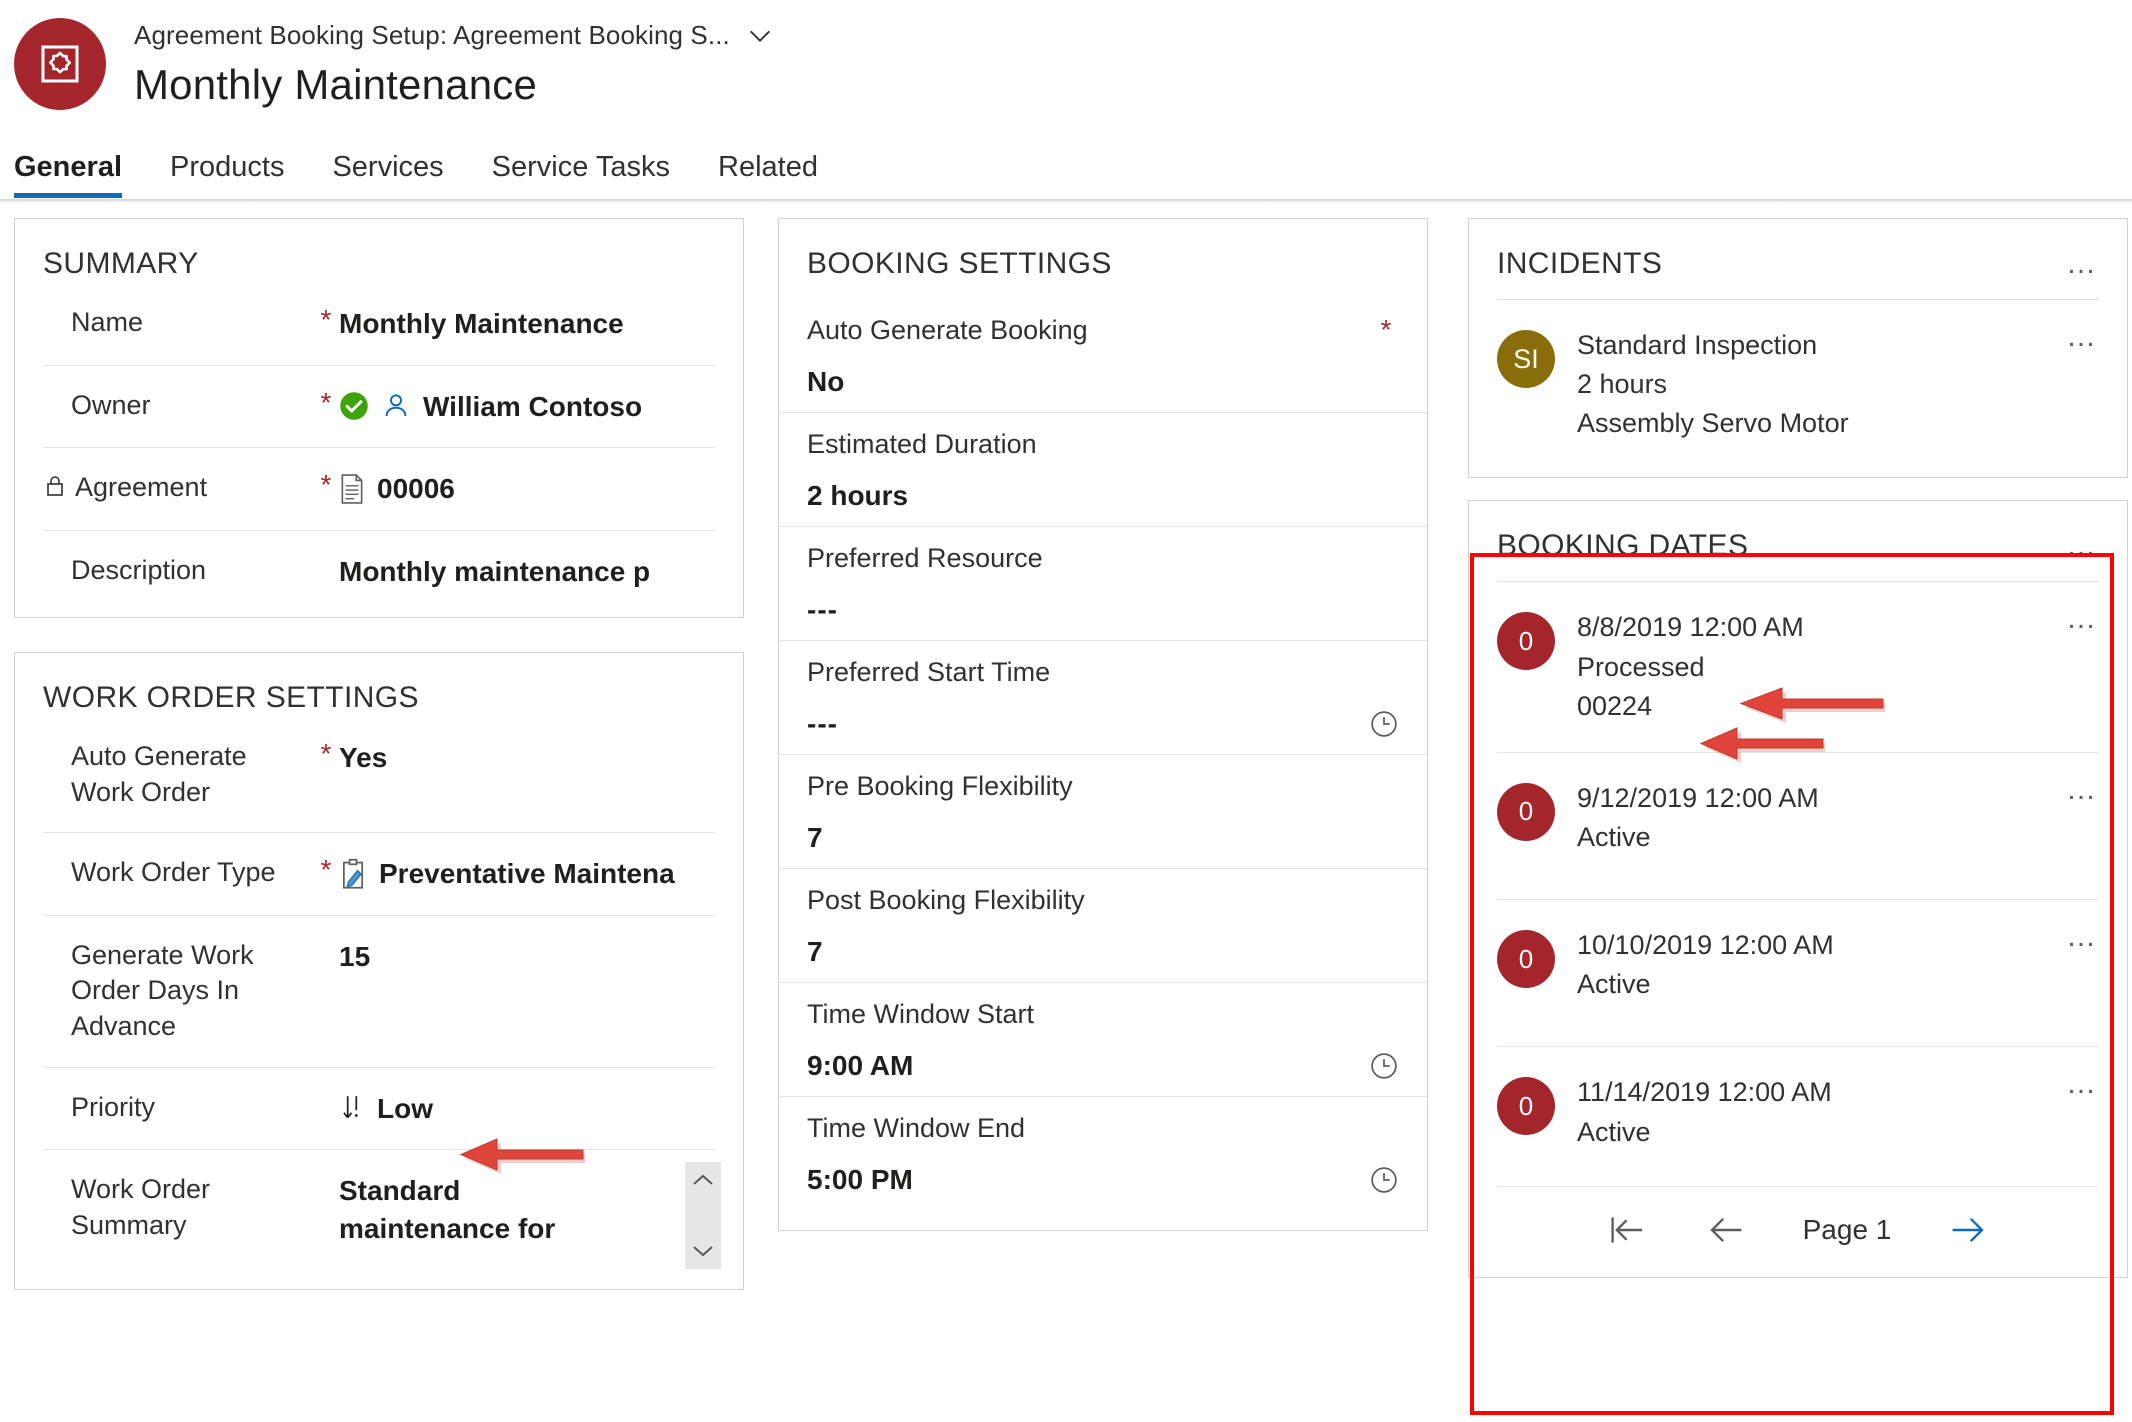 This screenshot has width=2132, height=1422. Describe the element at coordinates (379, 990) in the screenshot. I see `field-generate-work-order-days-in-advance: Generate Work Order Days In Advance 15` at that location.